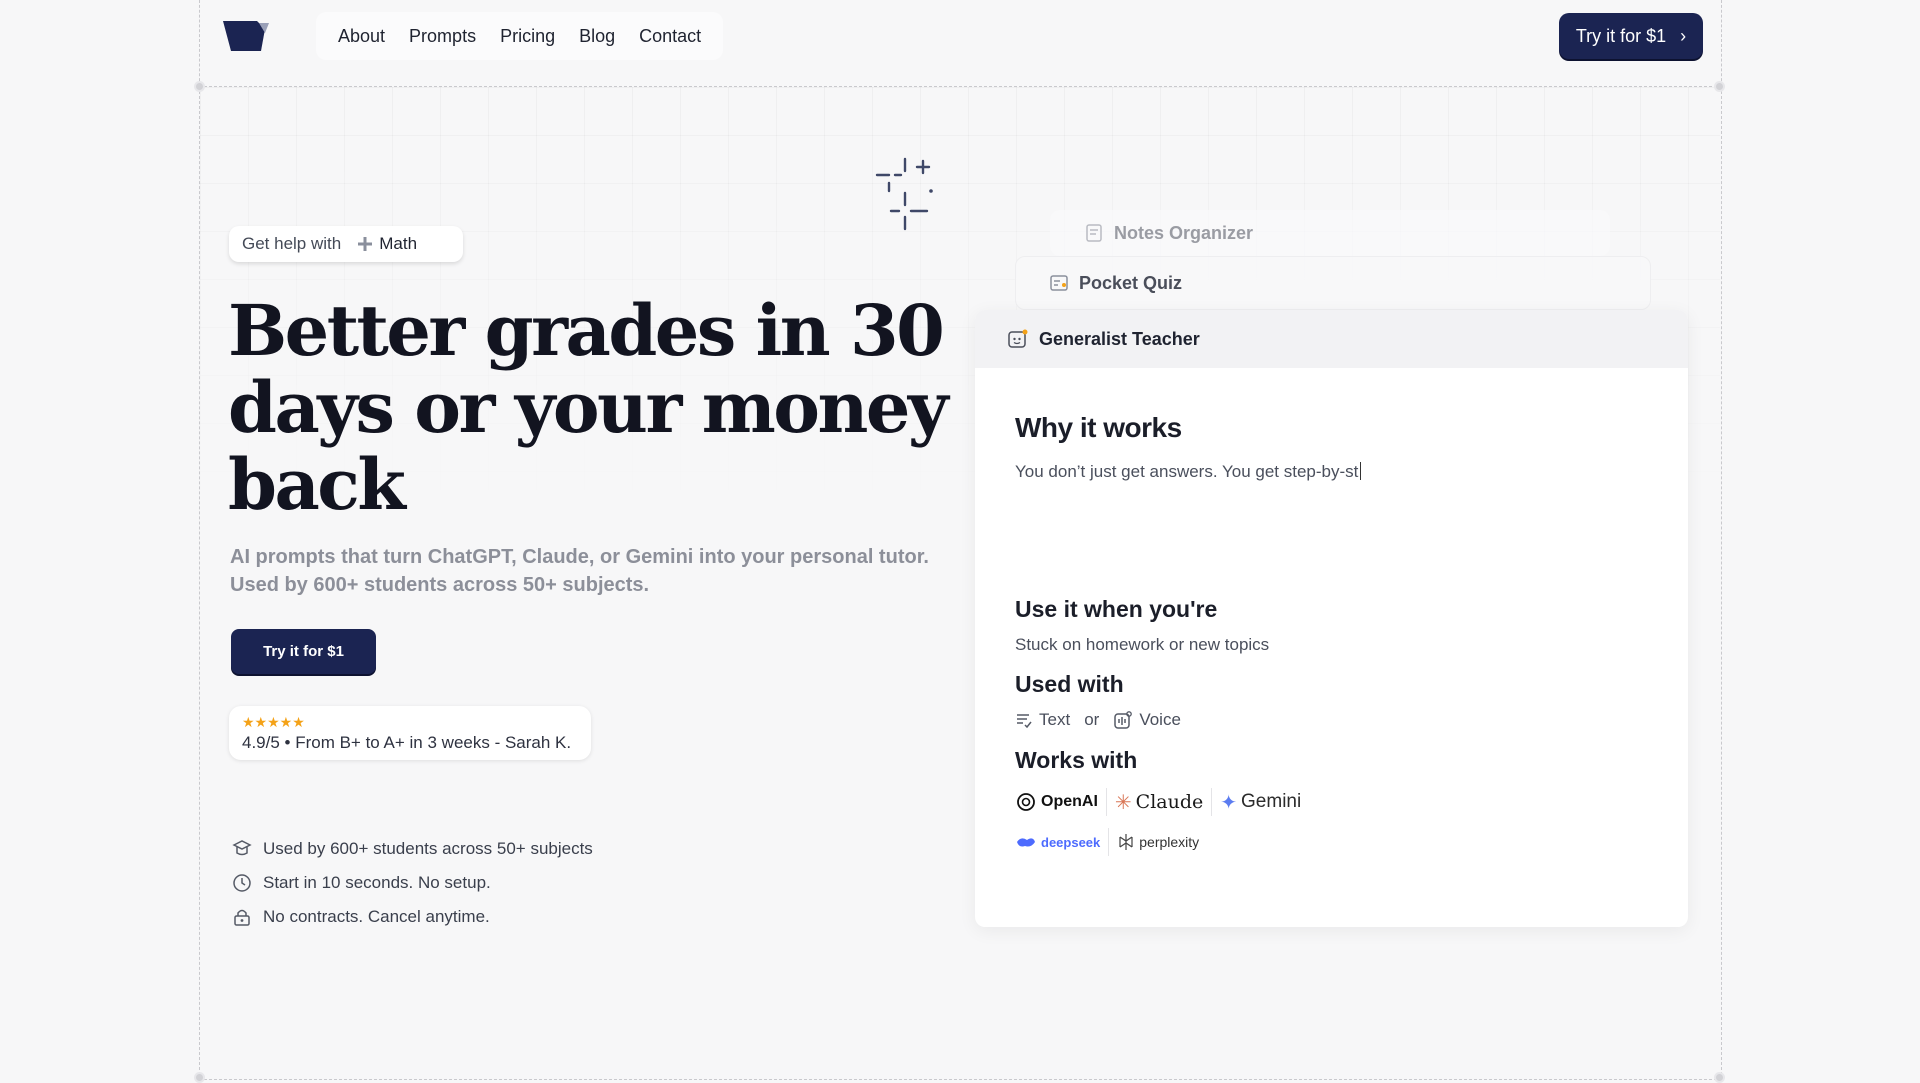 This screenshot has width=1920, height=1083. I want to click on lock-icon, so click(242, 917).